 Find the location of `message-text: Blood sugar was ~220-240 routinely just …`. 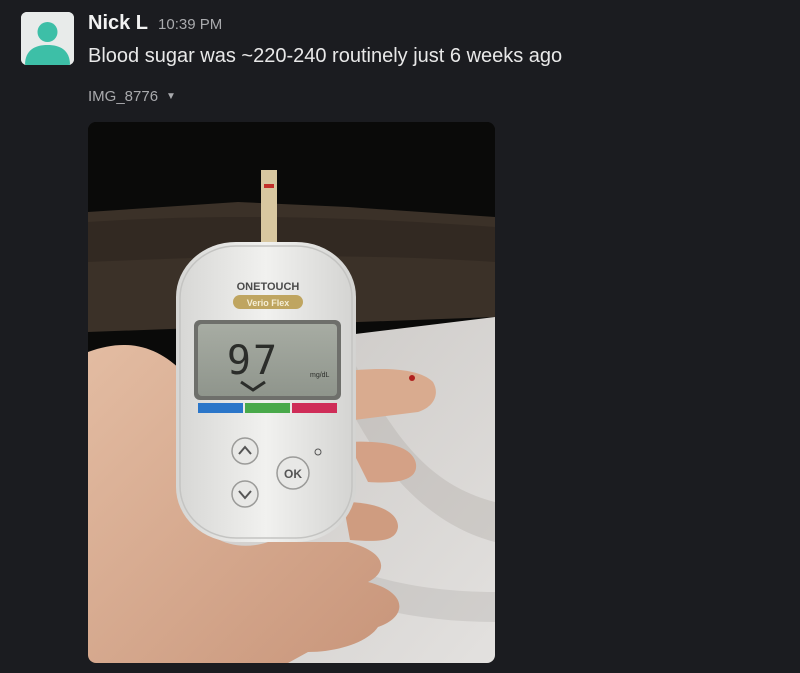

message-text: Blood sugar was ~220-240 routinely just … is located at coordinates (325, 56).